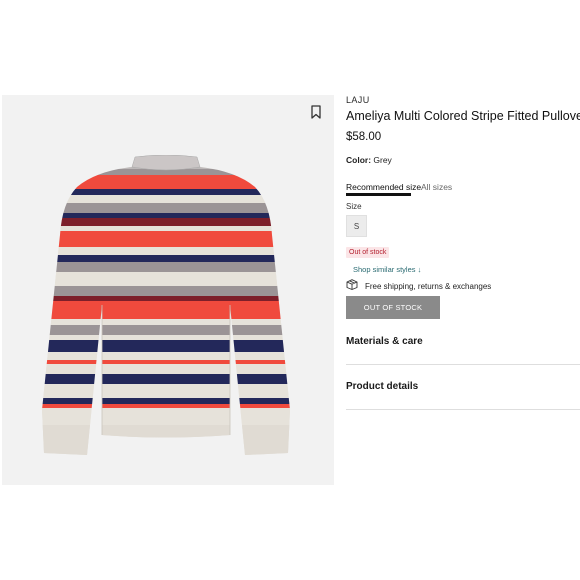 Image resolution: width=580 pixels, height=580 pixels. What do you see at coordinates (381, 160) in the screenshot?
I see `color-value: Grey` at bounding box center [381, 160].